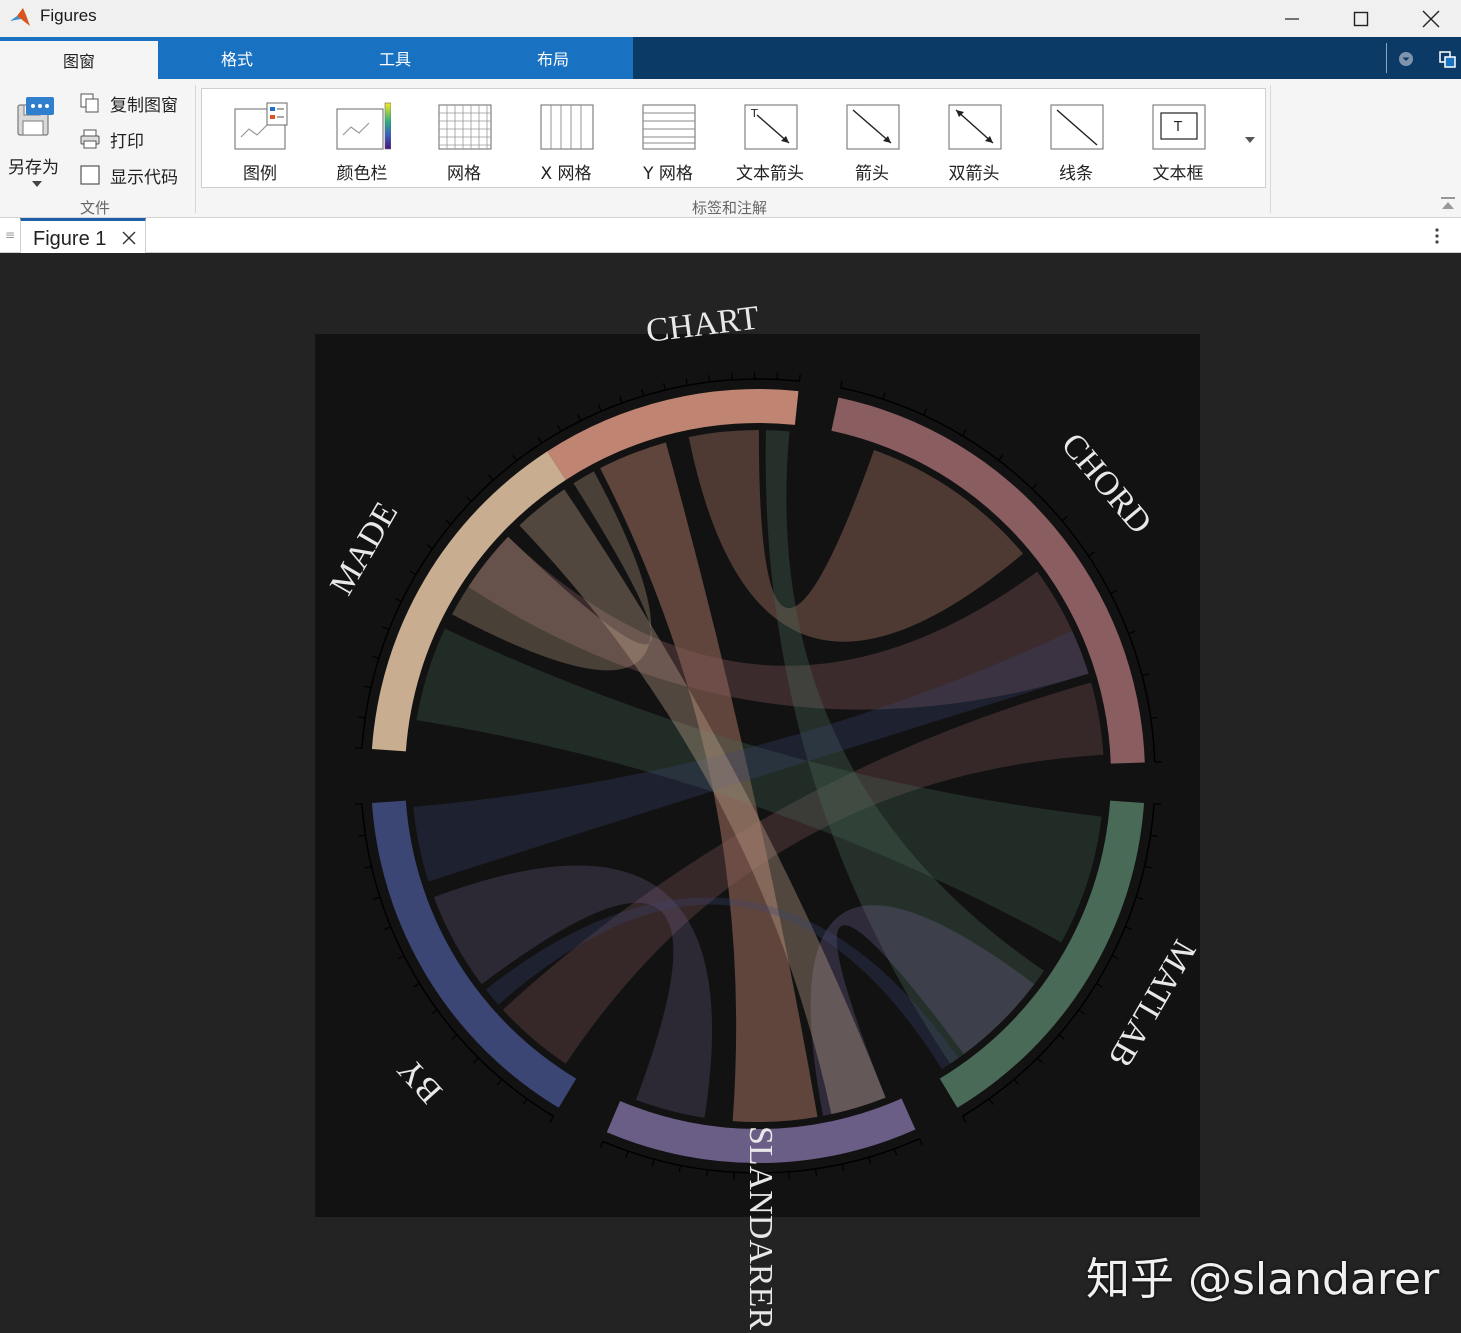  Describe the element at coordinates (363, 126) in the screenshot. I see `colorbar-icon` at that location.